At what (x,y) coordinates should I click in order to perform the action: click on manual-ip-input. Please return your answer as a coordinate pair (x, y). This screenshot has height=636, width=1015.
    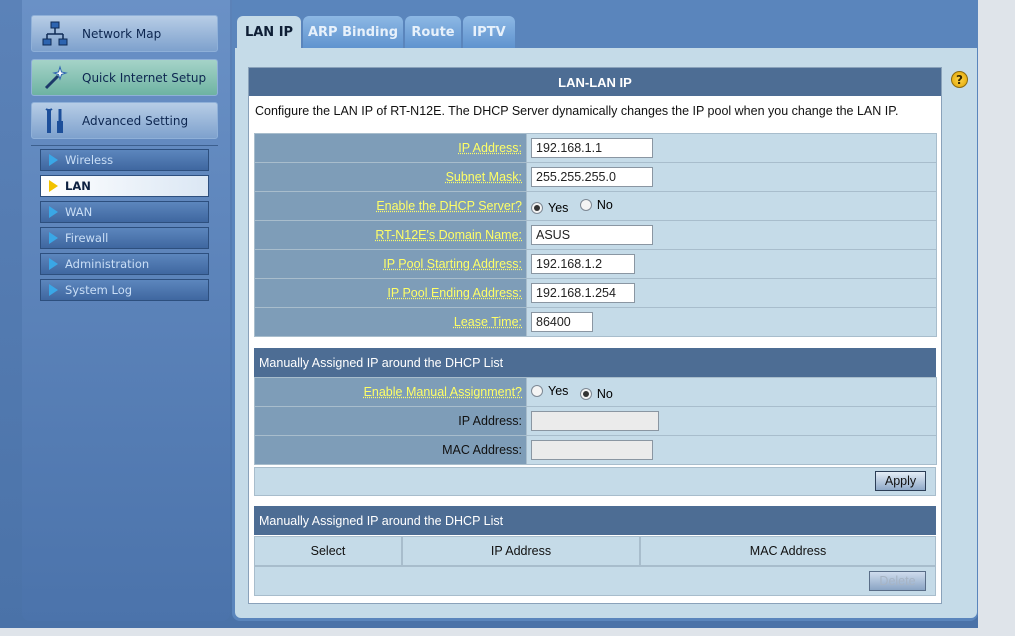
    Looking at the image, I should click on (595, 421).